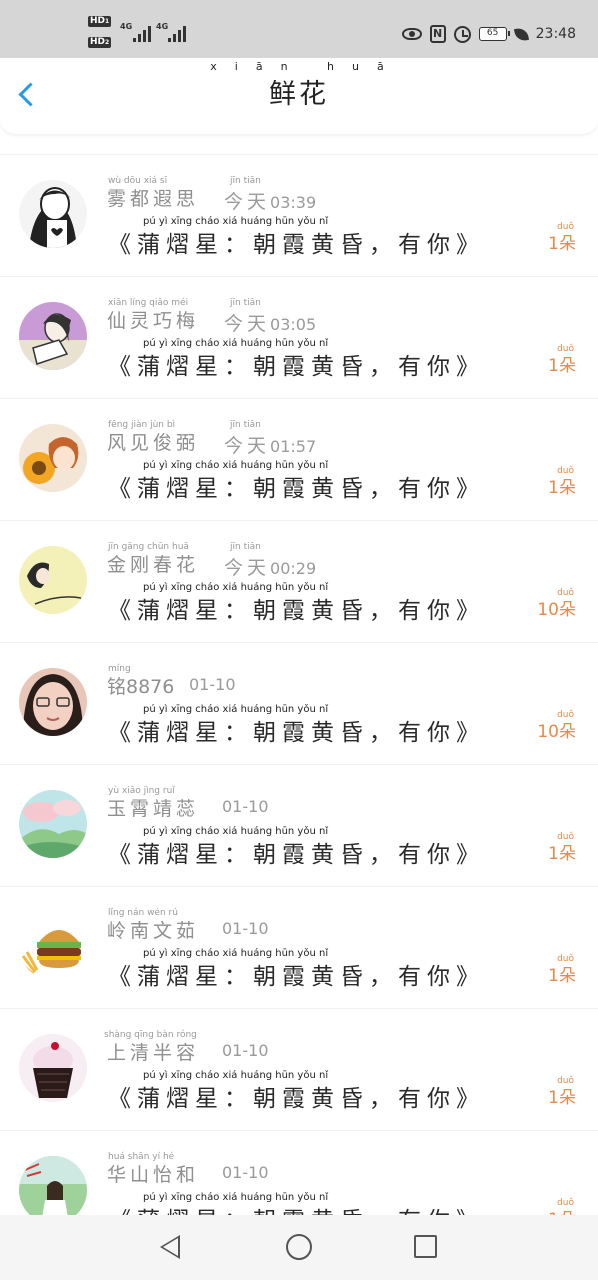 This screenshot has height=1280, width=598. I want to click on hd2-badge: HD2, so click(100, 42).